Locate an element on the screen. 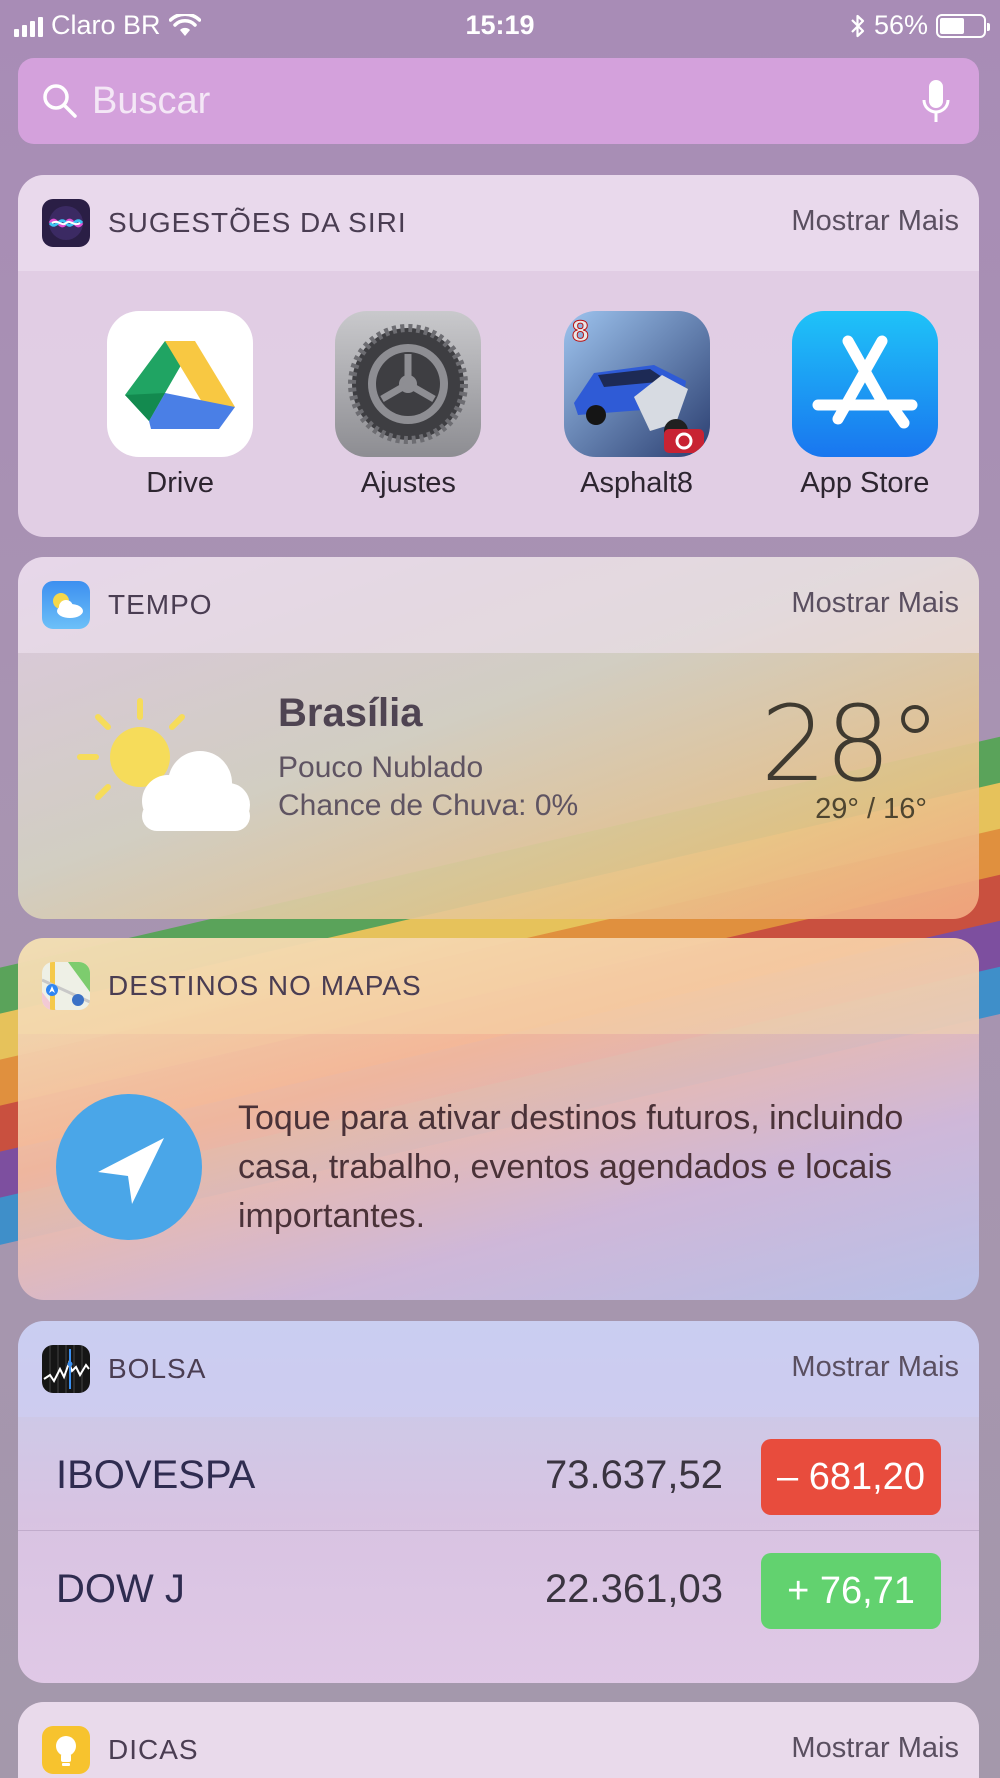  stock-row: DOW J 22.361,03 + 76,71 is located at coordinates (498, 1586).